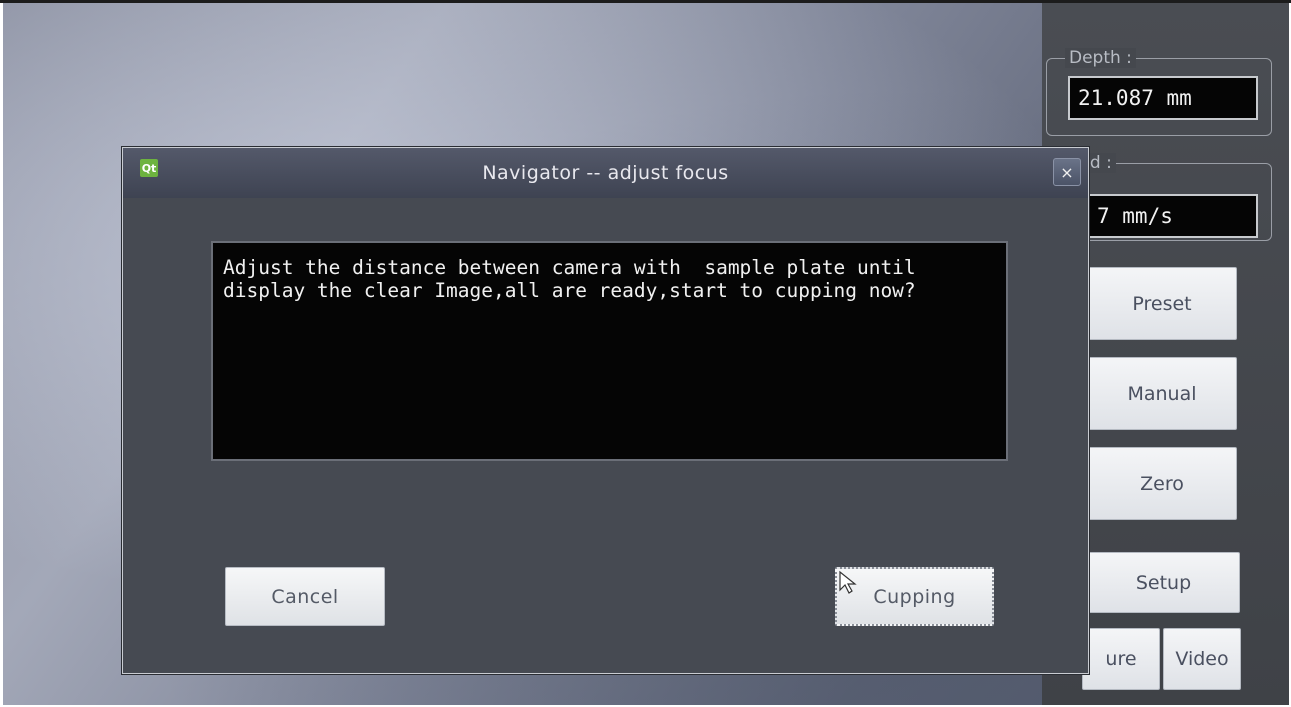 The image size is (1291, 707). What do you see at coordinates (605, 173) in the screenshot?
I see `dialog-title: Navigator -- adjust focus` at bounding box center [605, 173].